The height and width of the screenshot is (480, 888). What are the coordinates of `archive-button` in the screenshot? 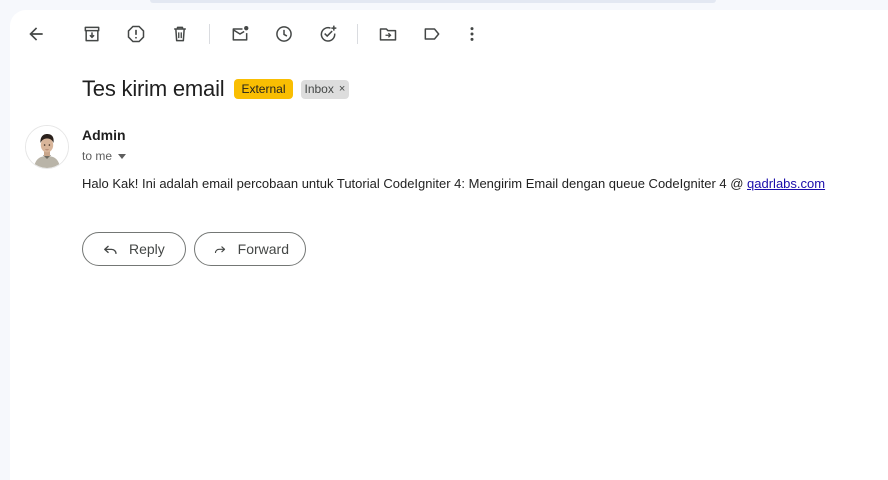 It's located at (92, 34).